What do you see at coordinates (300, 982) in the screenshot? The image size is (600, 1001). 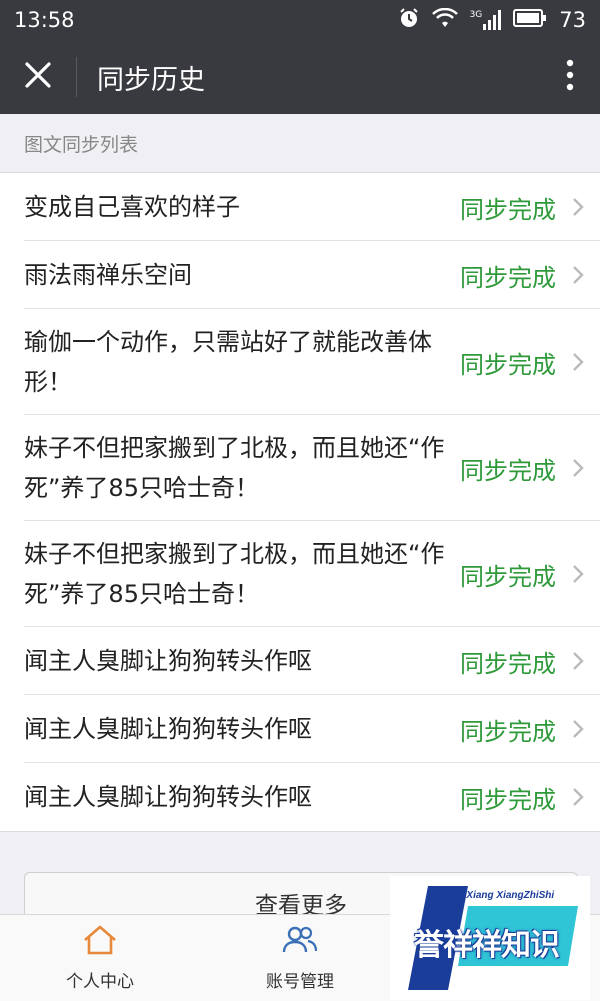 I see `tab-label: 账号管理` at bounding box center [300, 982].